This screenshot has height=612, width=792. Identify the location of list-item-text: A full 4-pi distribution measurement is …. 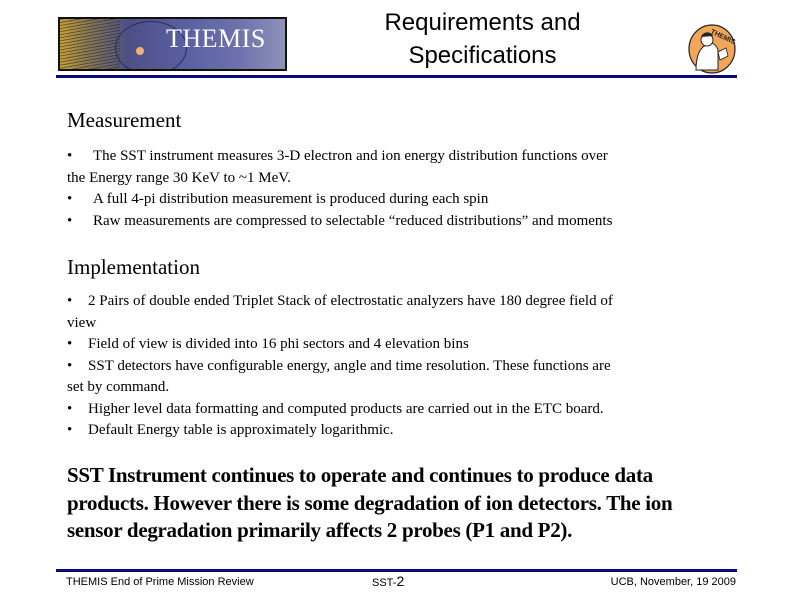
(291, 199).